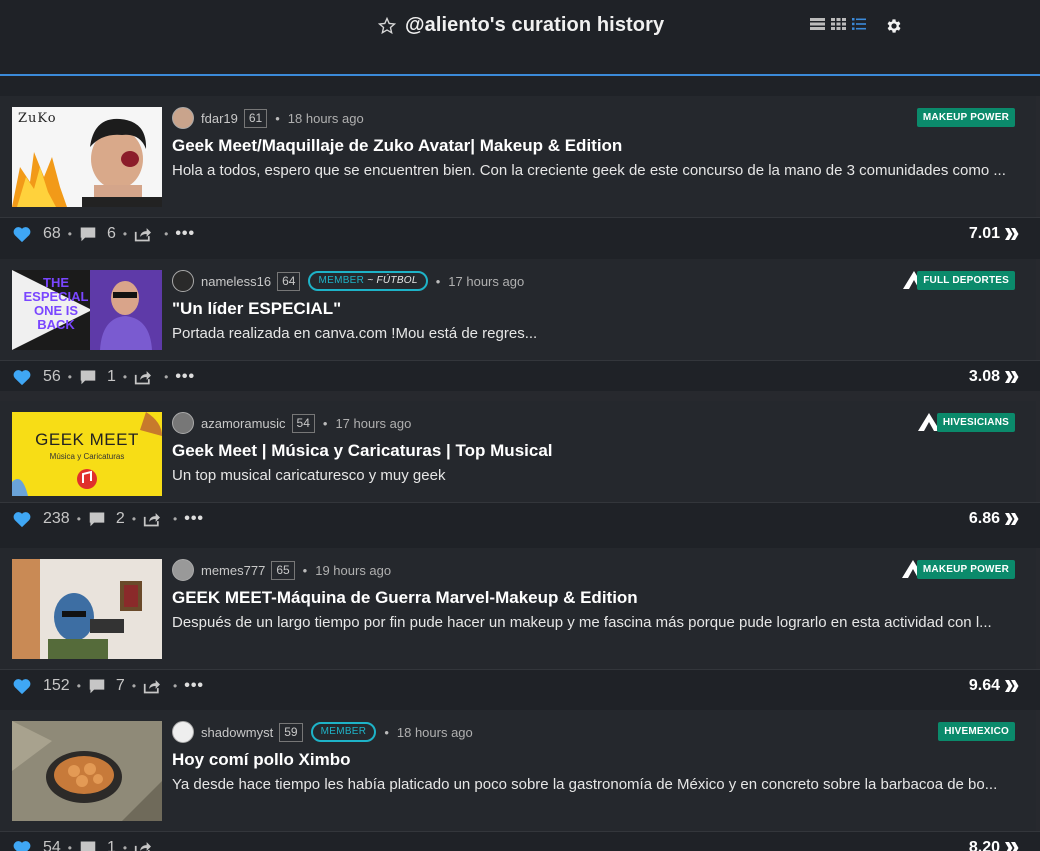  What do you see at coordinates (87, 157) in the screenshot?
I see `post-thumbnail: ZuKo` at bounding box center [87, 157].